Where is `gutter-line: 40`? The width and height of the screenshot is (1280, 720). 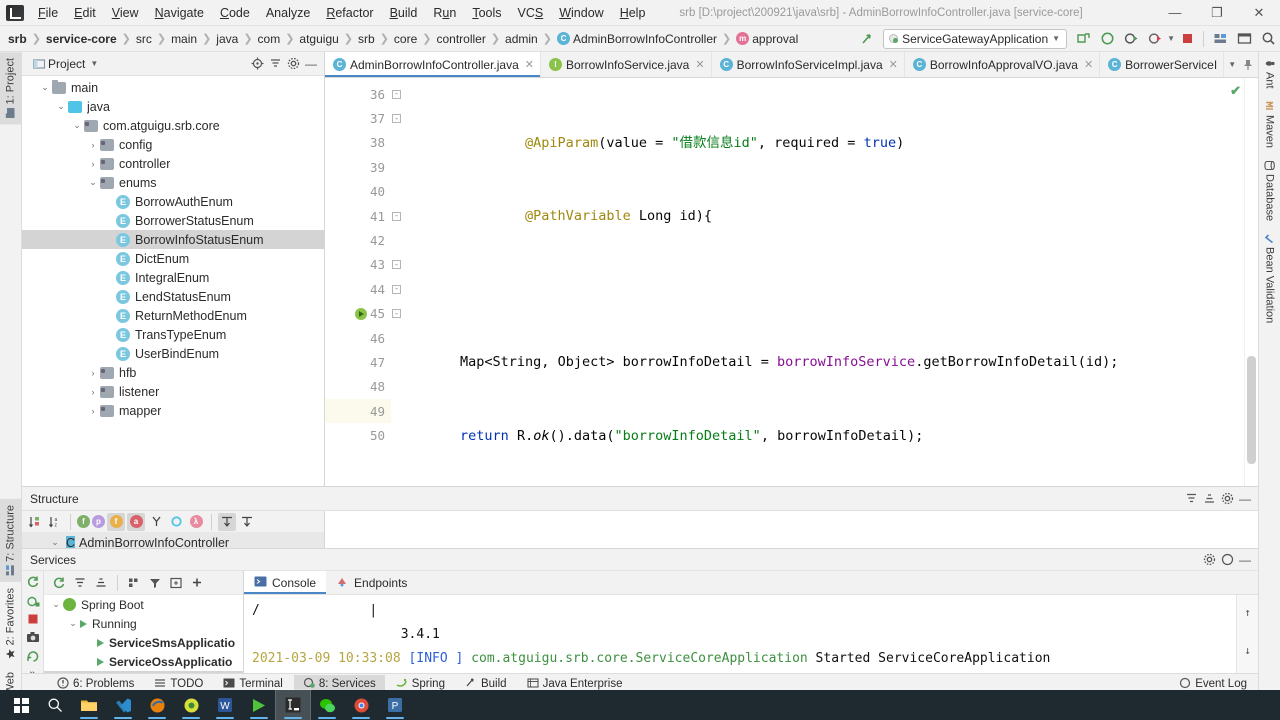 gutter-line: 40 is located at coordinates (358, 192).